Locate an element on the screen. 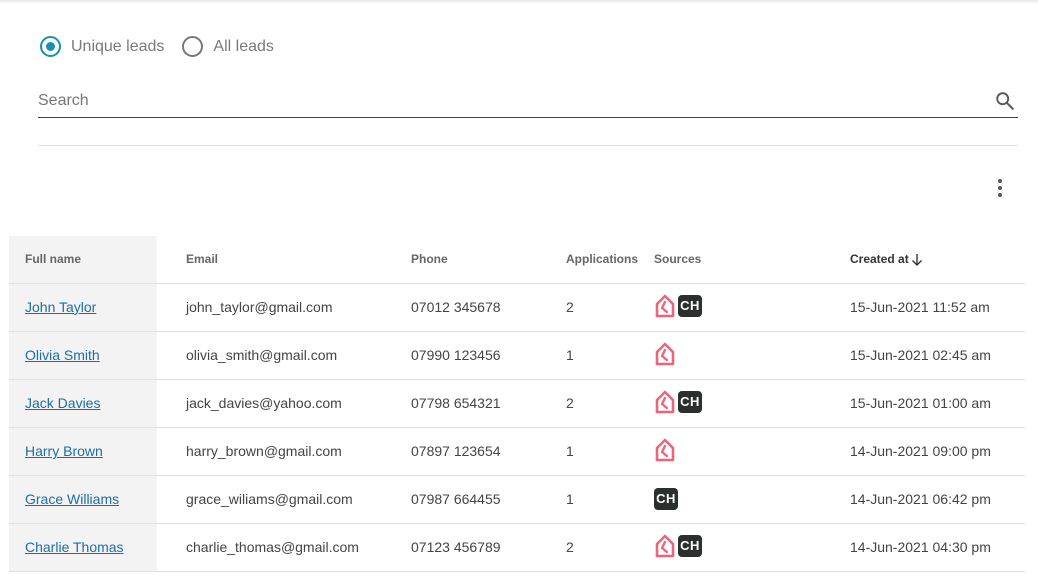  lead-name-link: Jack Davies is located at coordinates (62, 403).